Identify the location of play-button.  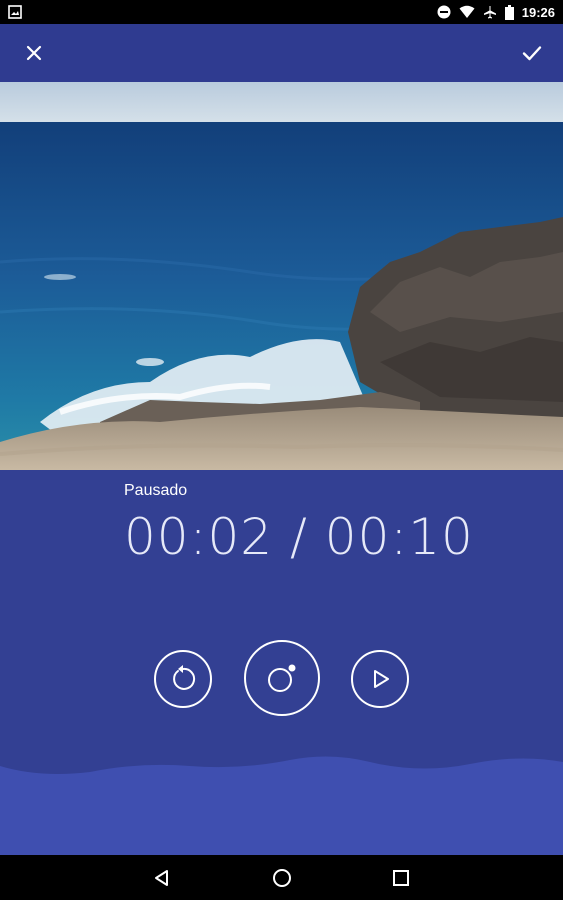
(380, 679).